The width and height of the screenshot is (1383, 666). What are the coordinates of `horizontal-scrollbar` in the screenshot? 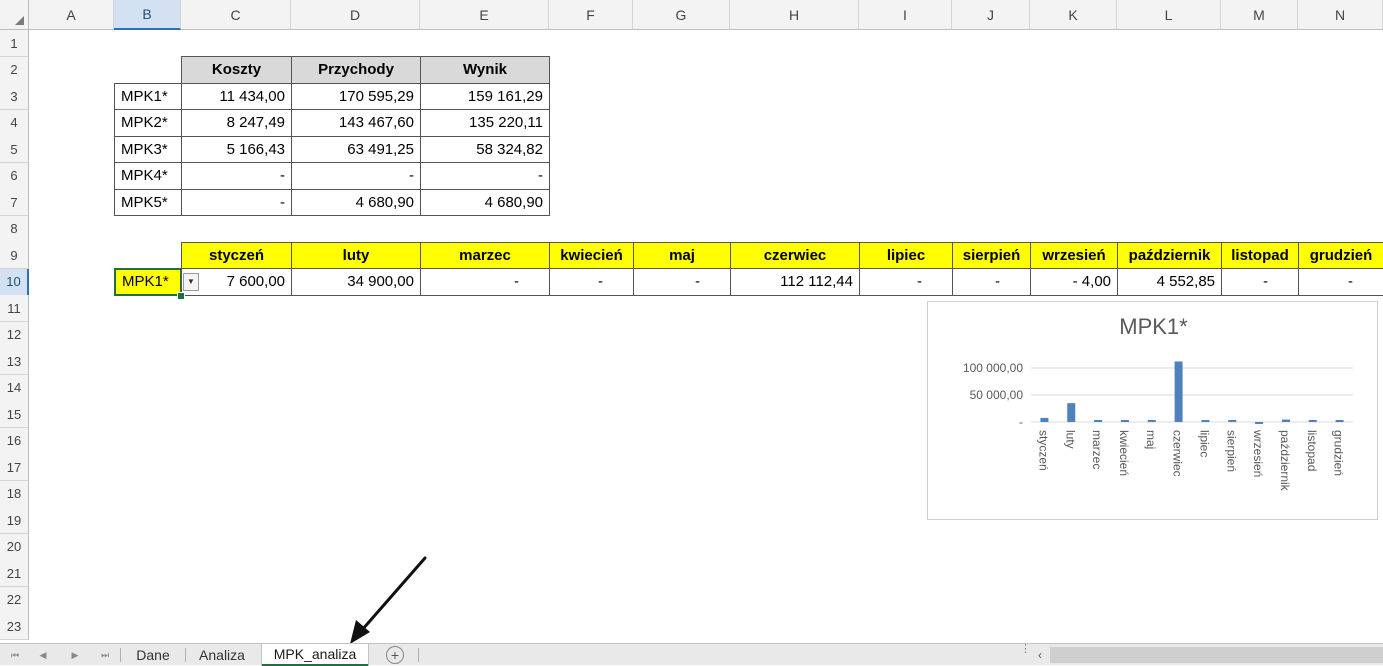 It's located at (1216, 655).